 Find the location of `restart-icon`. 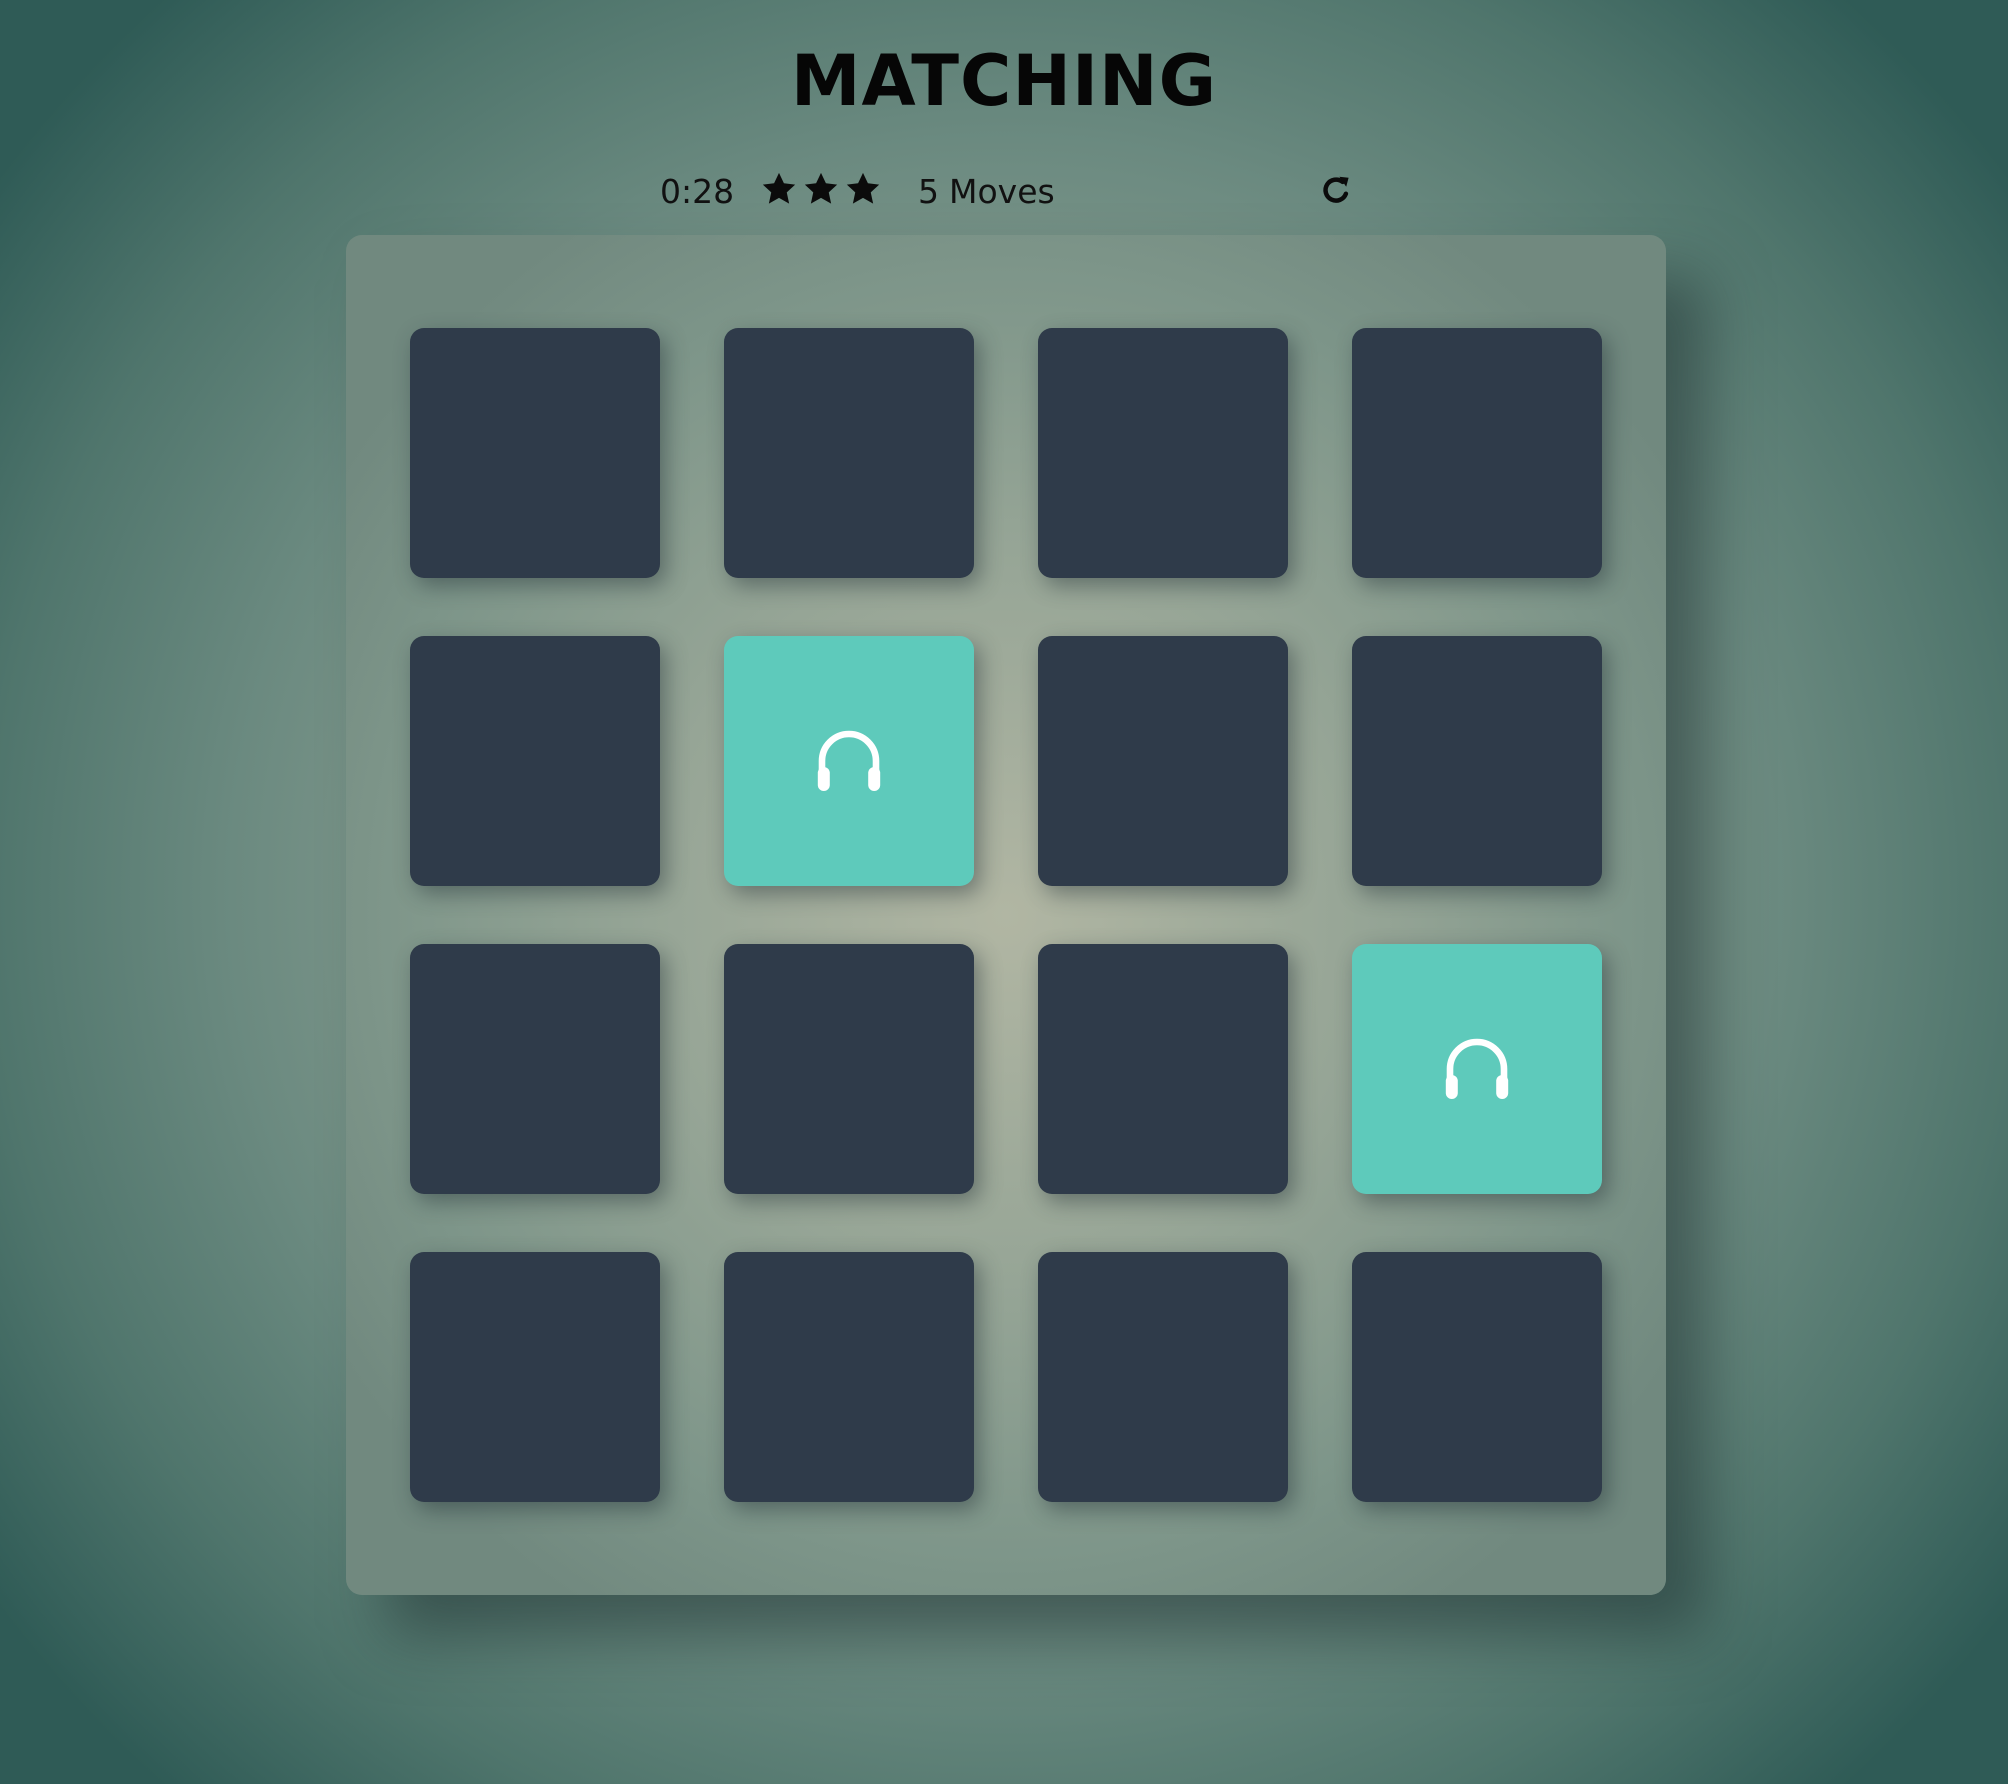

restart-icon is located at coordinates (1336, 190).